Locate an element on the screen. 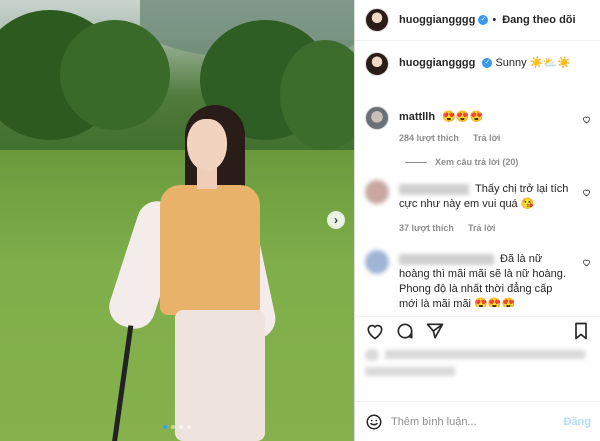  share-paper-plane-icon is located at coordinates (435, 331).